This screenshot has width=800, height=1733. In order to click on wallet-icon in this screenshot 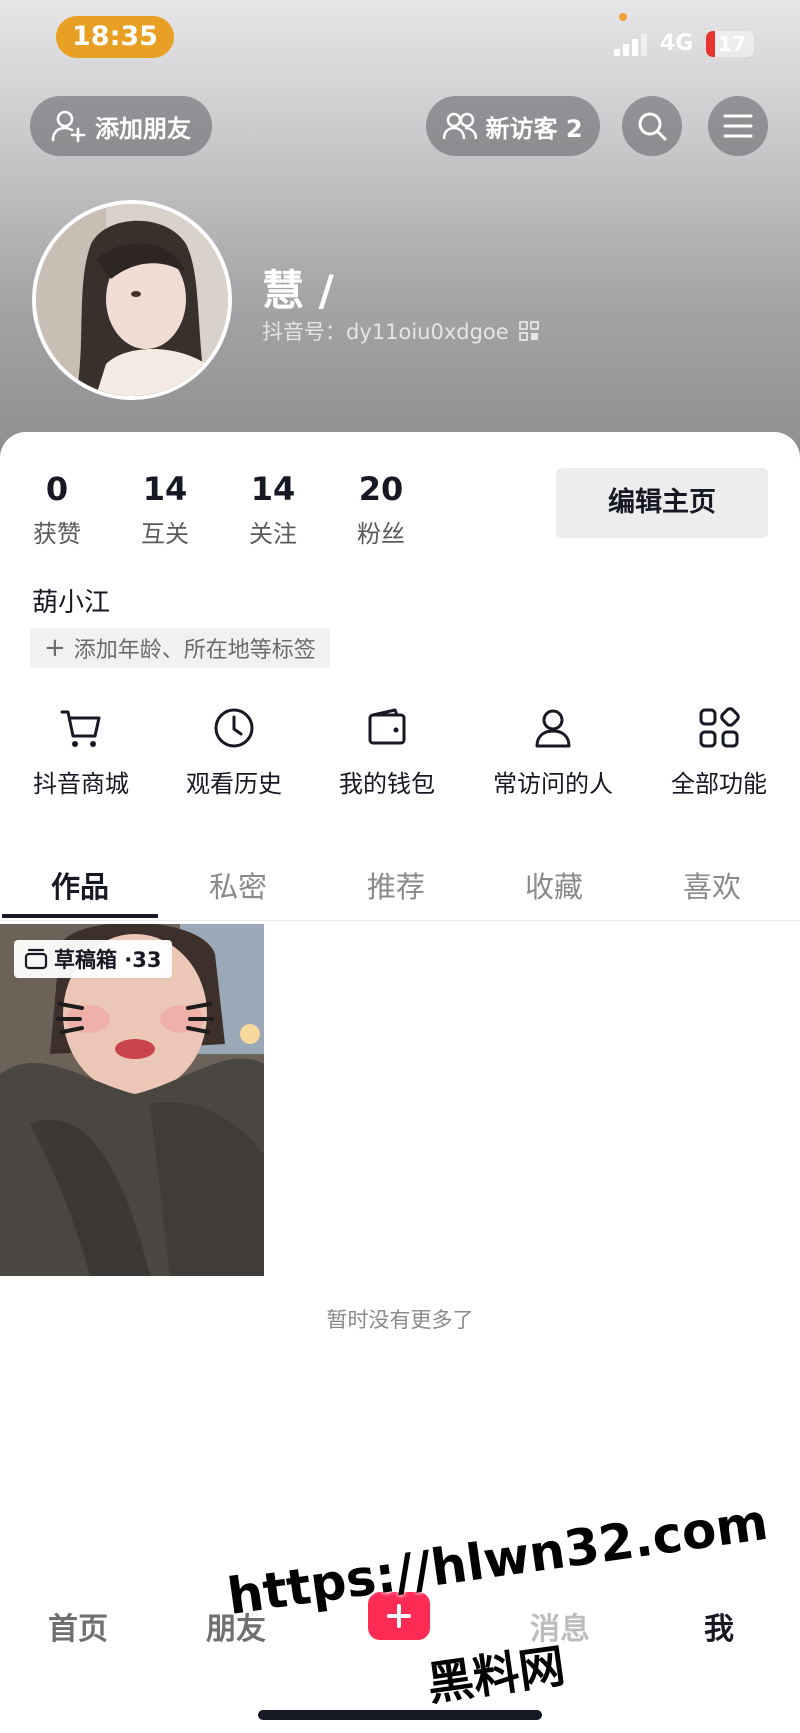, I will do `click(387, 726)`.